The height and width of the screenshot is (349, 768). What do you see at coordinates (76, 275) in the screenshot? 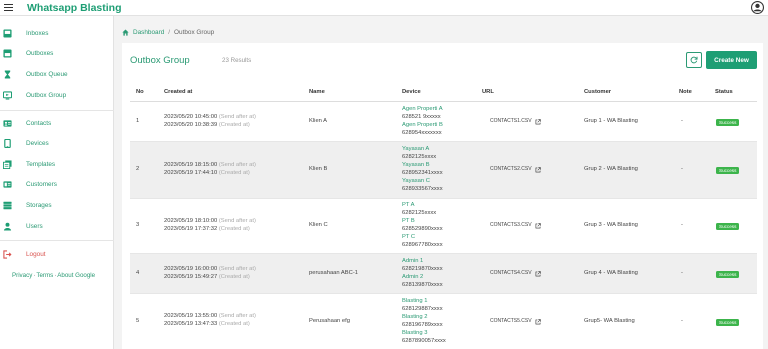
I see `about-google-link: About Google` at bounding box center [76, 275].